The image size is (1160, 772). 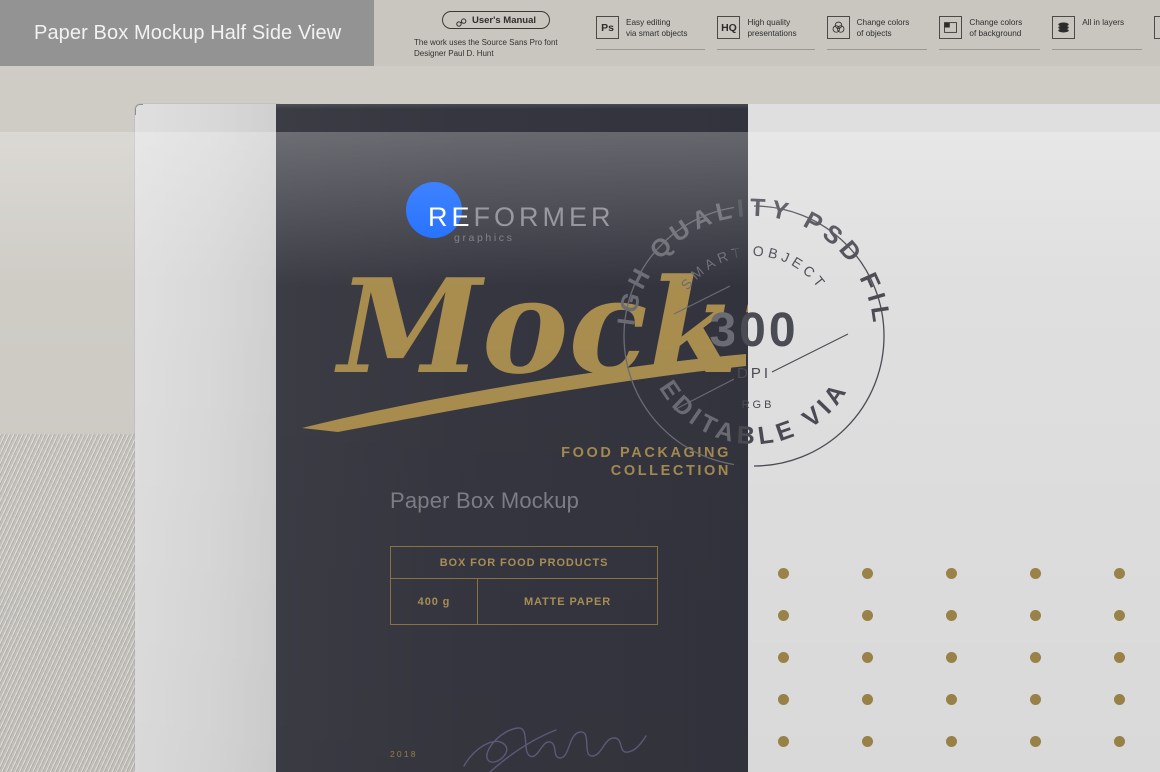 I want to click on feature-label-line-2: via smart objects, so click(x=657, y=33).